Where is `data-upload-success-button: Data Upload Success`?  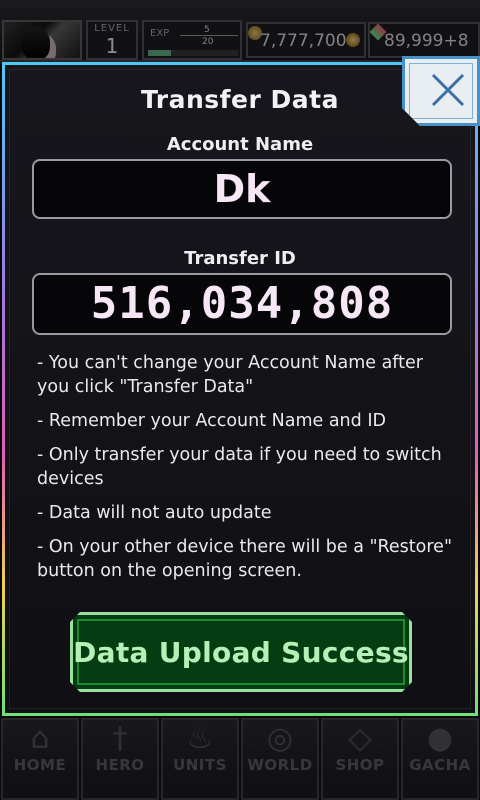 data-upload-success-button: Data Upload Success is located at coordinates (241, 652).